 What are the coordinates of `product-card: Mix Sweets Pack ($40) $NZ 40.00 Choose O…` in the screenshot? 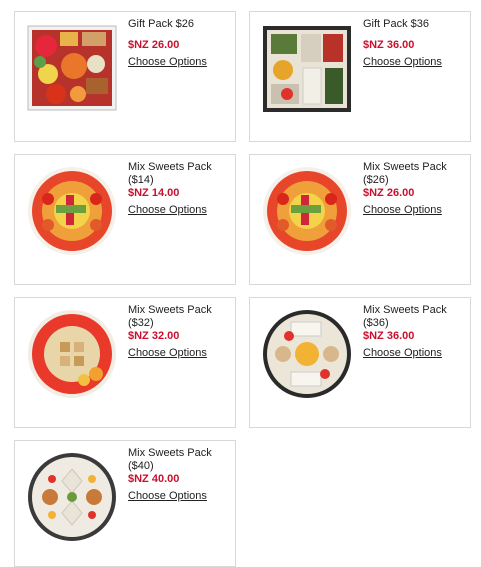 It's located at (125, 503).